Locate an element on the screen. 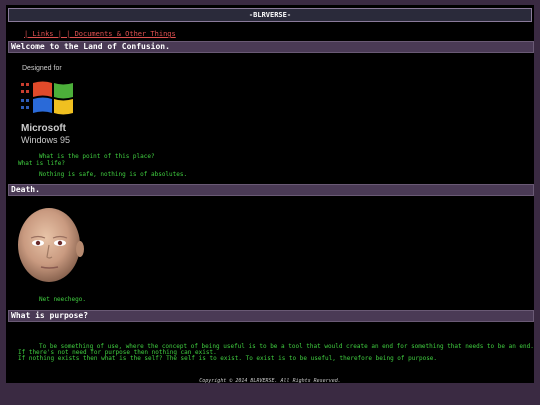 This screenshot has width=540, height=405. logo-text-microsoft: Microsoft is located at coordinates (43, 128).